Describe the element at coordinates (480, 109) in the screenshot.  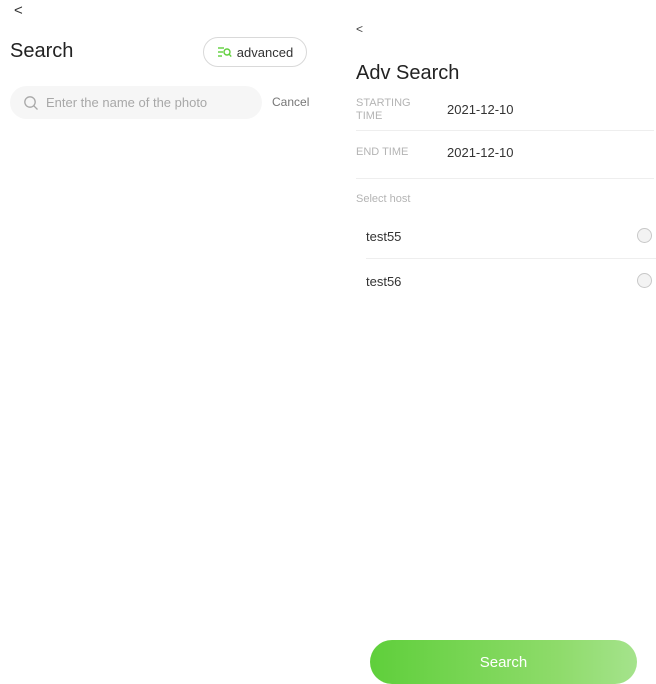
I see `start-time-value: 2021-12-10` at that location.